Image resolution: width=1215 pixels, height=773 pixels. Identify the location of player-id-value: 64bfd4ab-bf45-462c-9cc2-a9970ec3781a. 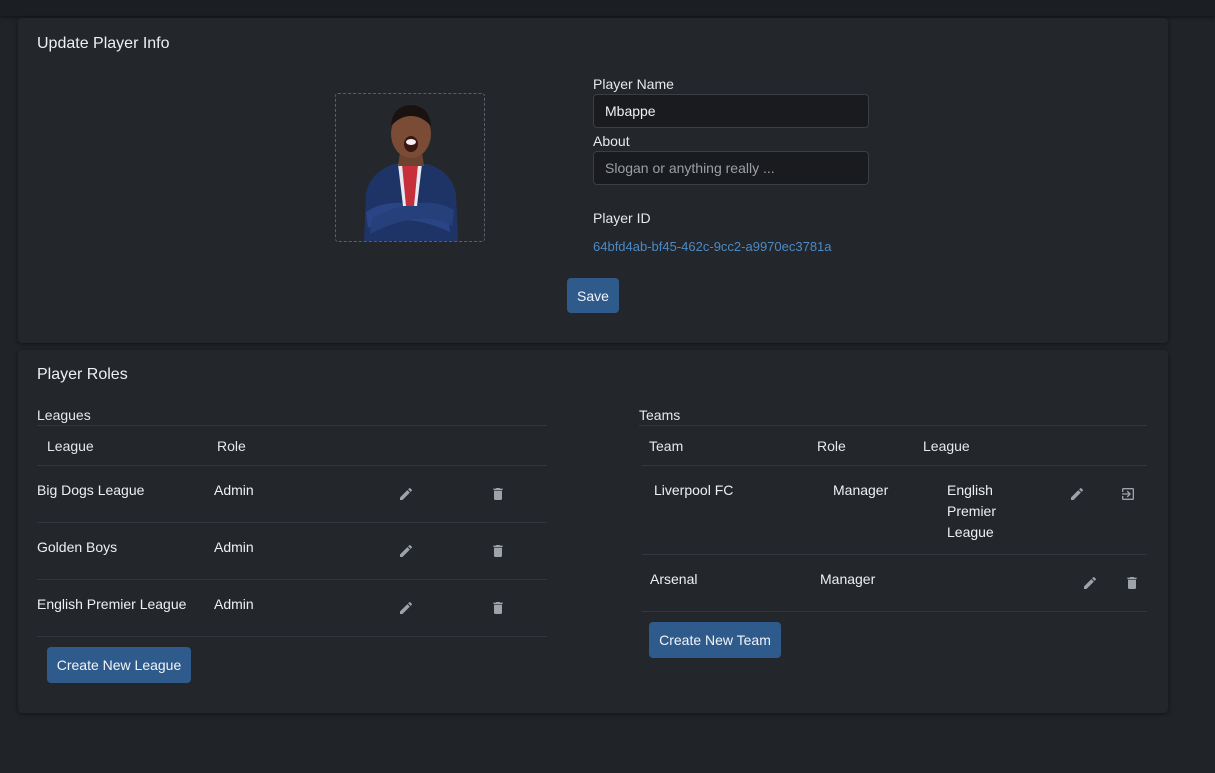
(712, 246).